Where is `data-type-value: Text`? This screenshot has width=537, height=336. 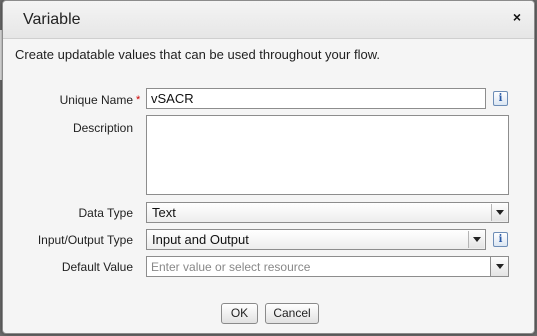
data-type-value: Text is located at coordinates (164, 212).